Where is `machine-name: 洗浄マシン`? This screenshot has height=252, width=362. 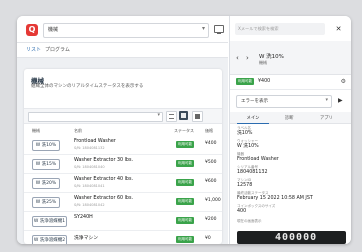 machine-name: 洗浄マシン is located at coordinates (86, 238).